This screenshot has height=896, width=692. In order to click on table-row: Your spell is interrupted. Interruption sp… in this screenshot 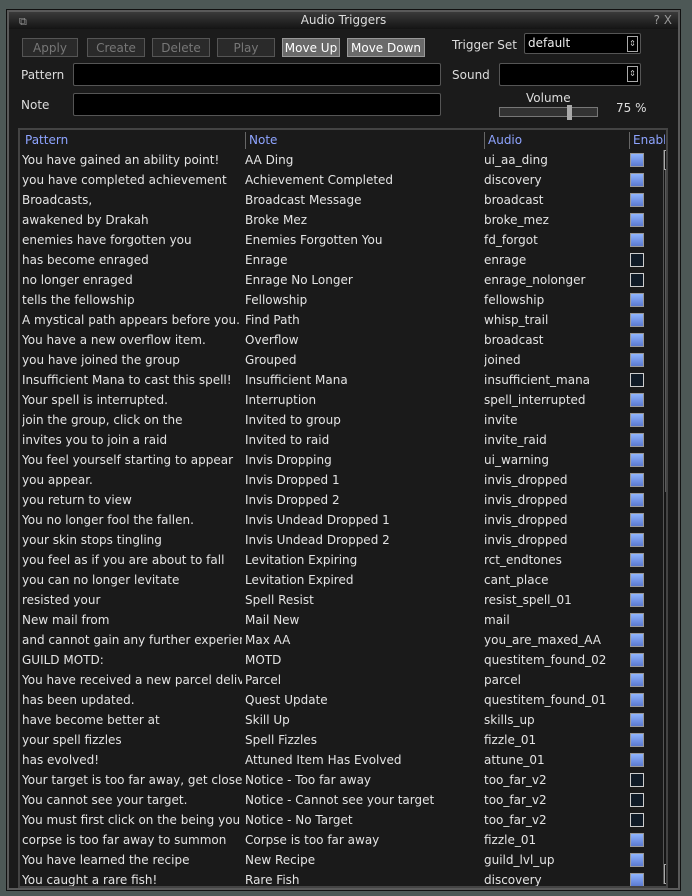, I will do `click(340, 400)`.